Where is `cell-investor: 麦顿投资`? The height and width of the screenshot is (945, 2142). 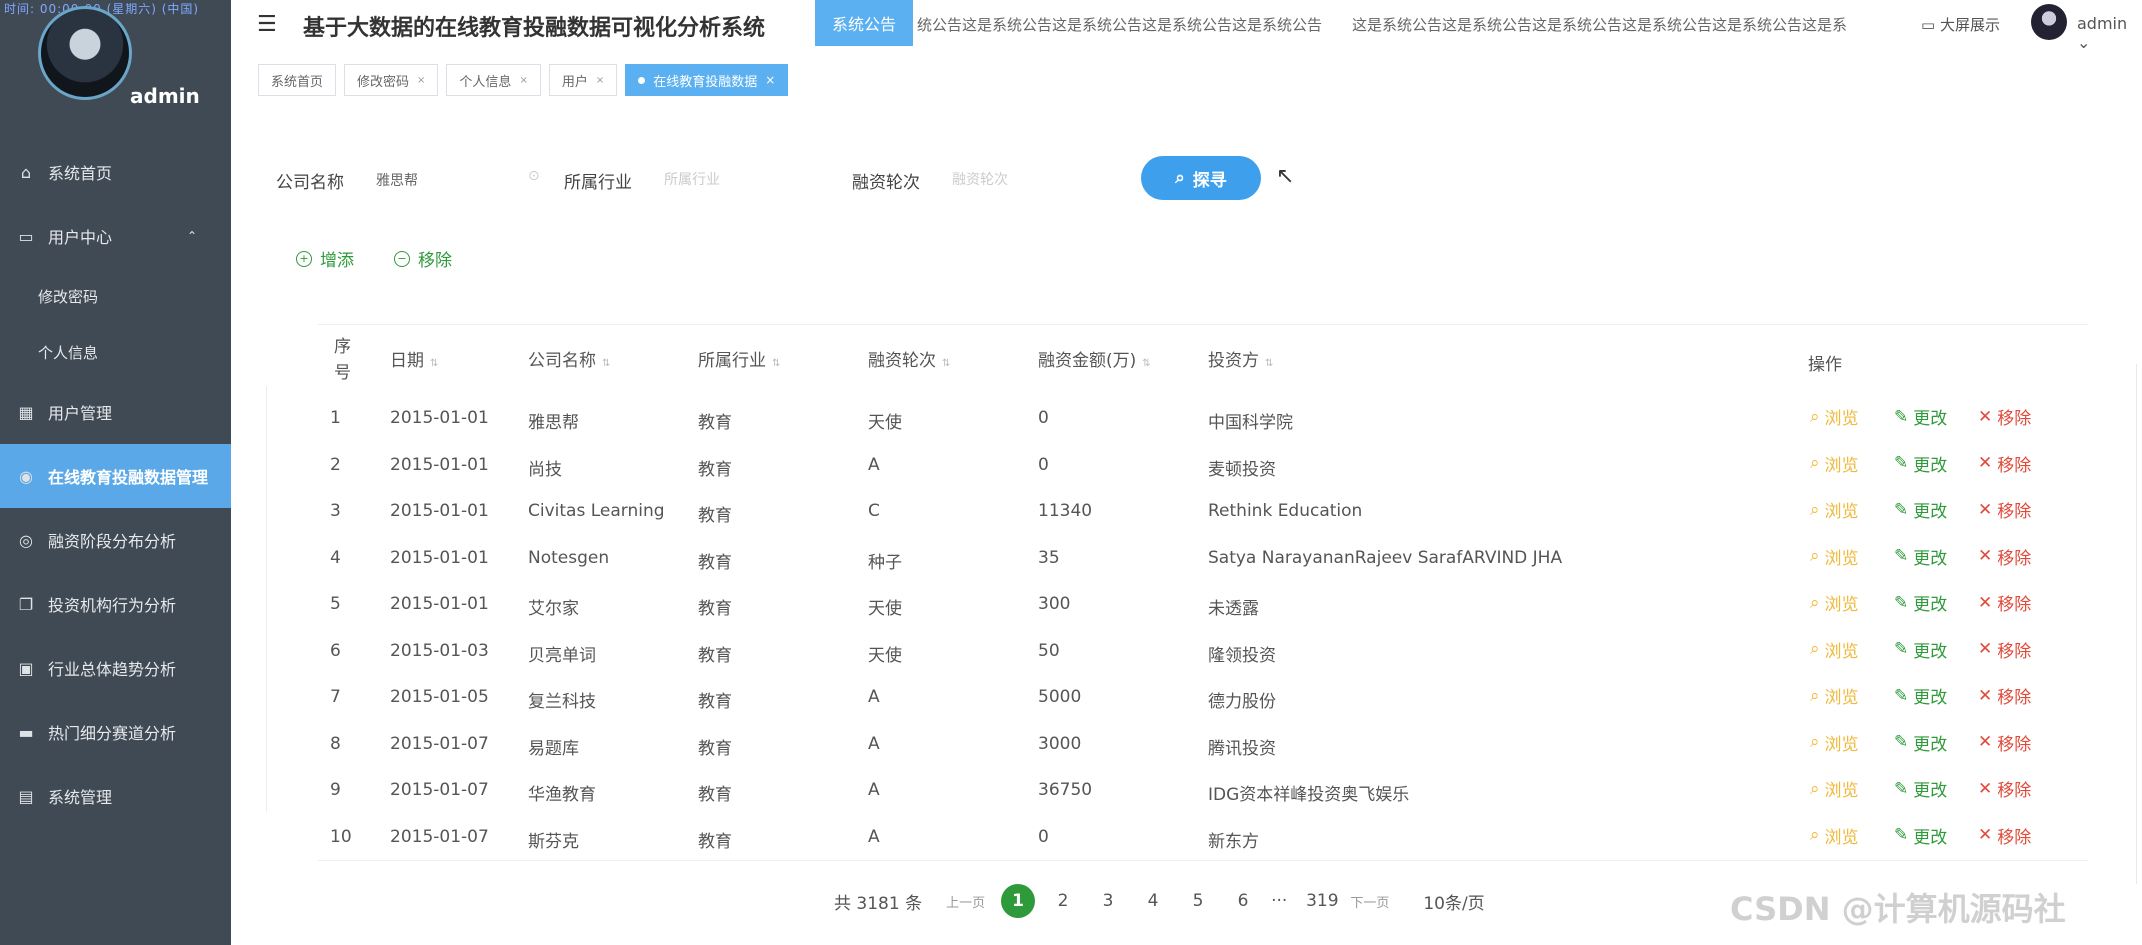 cell-investor: 麦顿投资 is located at coordinates (1242, 469).